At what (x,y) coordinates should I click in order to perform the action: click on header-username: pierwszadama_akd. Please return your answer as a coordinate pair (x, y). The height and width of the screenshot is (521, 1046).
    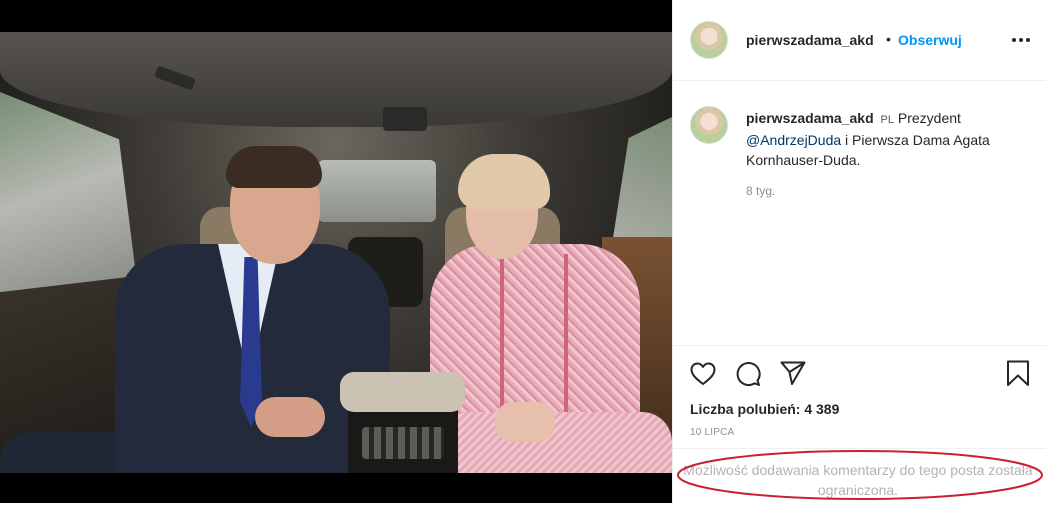
    Looking at the image, I should click on (810, 40).